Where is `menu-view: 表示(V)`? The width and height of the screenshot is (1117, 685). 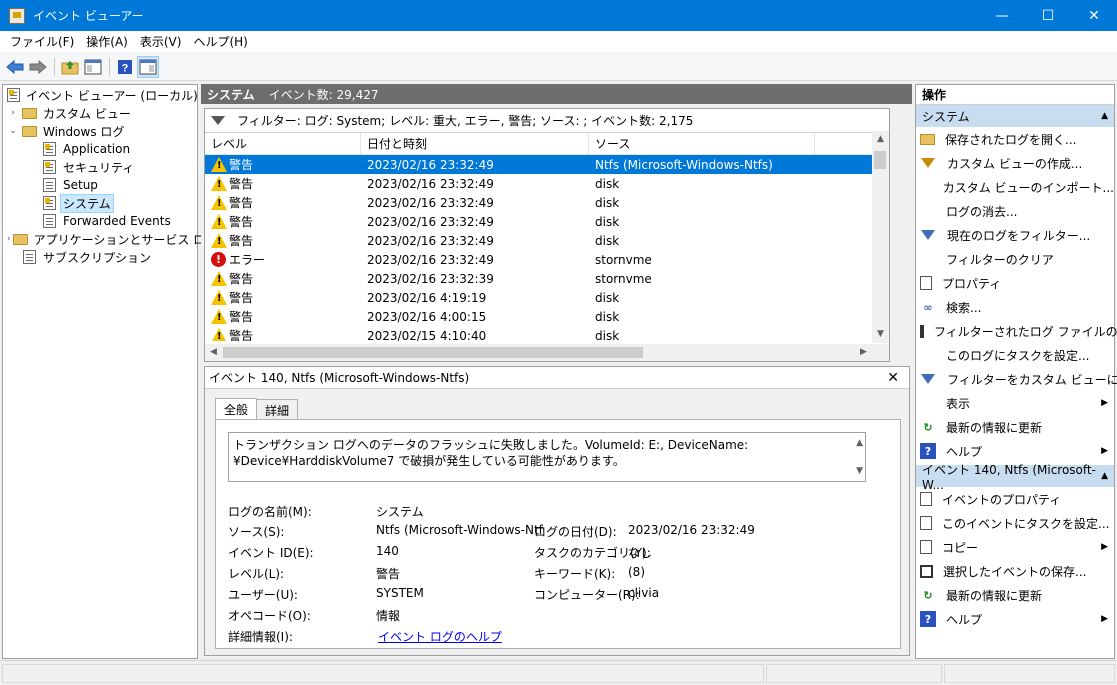 menu-view: 表示(V) is located at coordinates (161, 41).